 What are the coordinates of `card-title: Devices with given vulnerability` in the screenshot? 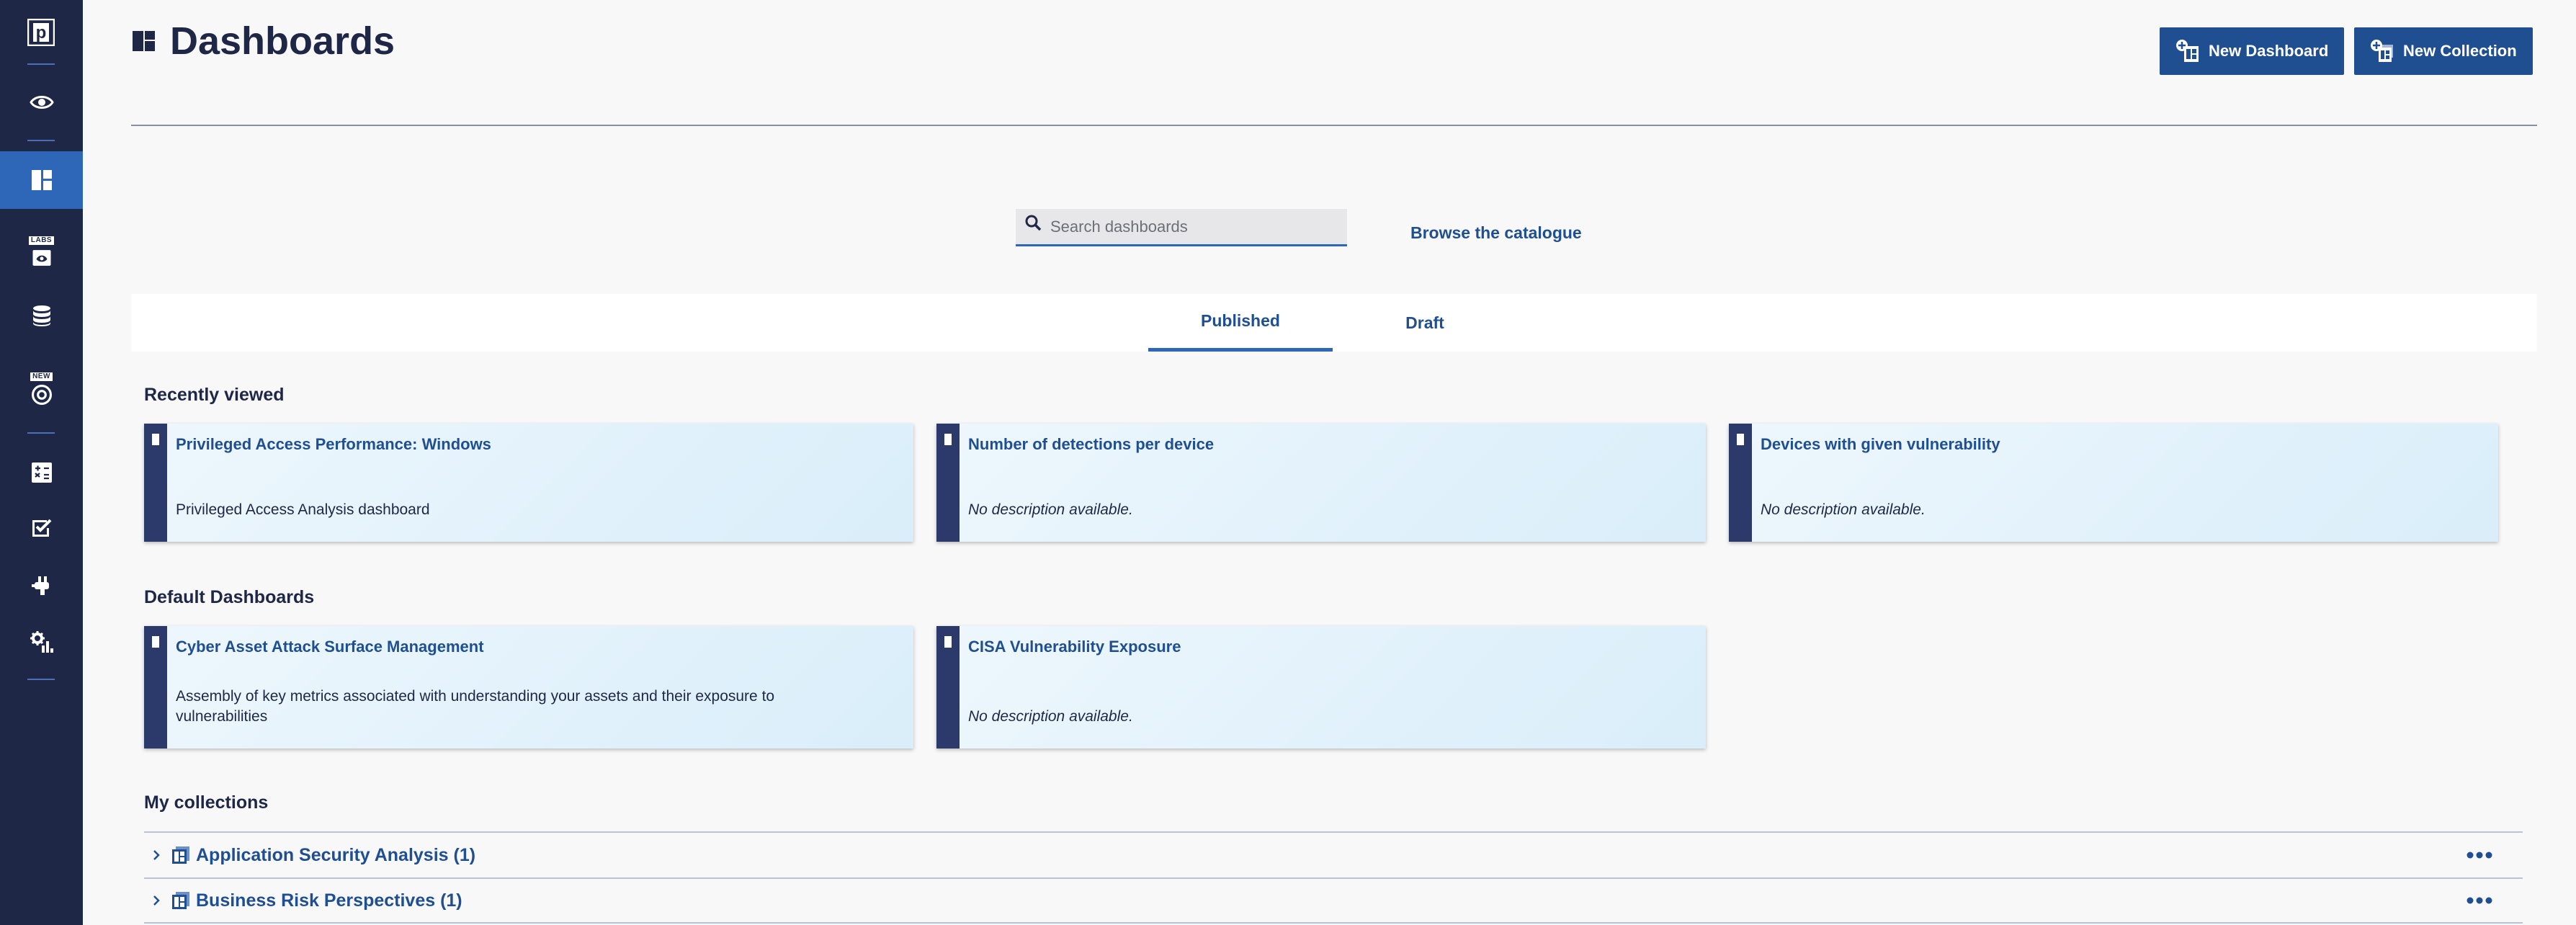 It's located at (1880, 444).